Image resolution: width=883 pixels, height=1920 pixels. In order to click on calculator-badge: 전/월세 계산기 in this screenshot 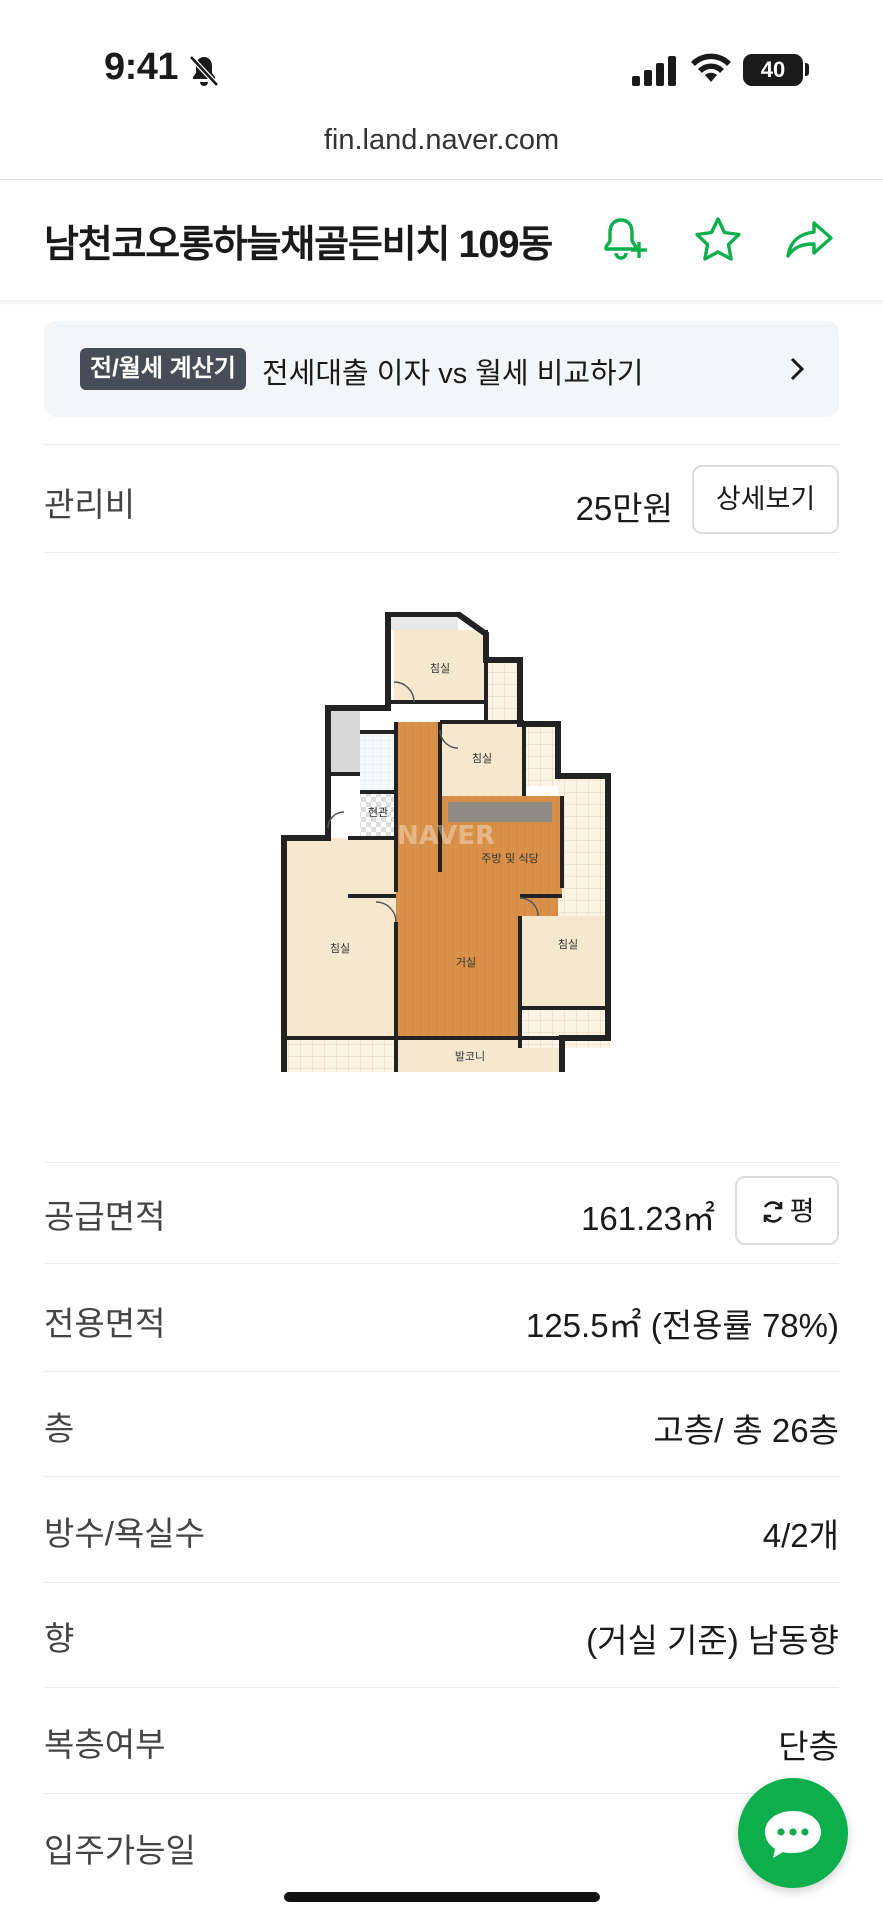, I will do `click(163, 369)`.